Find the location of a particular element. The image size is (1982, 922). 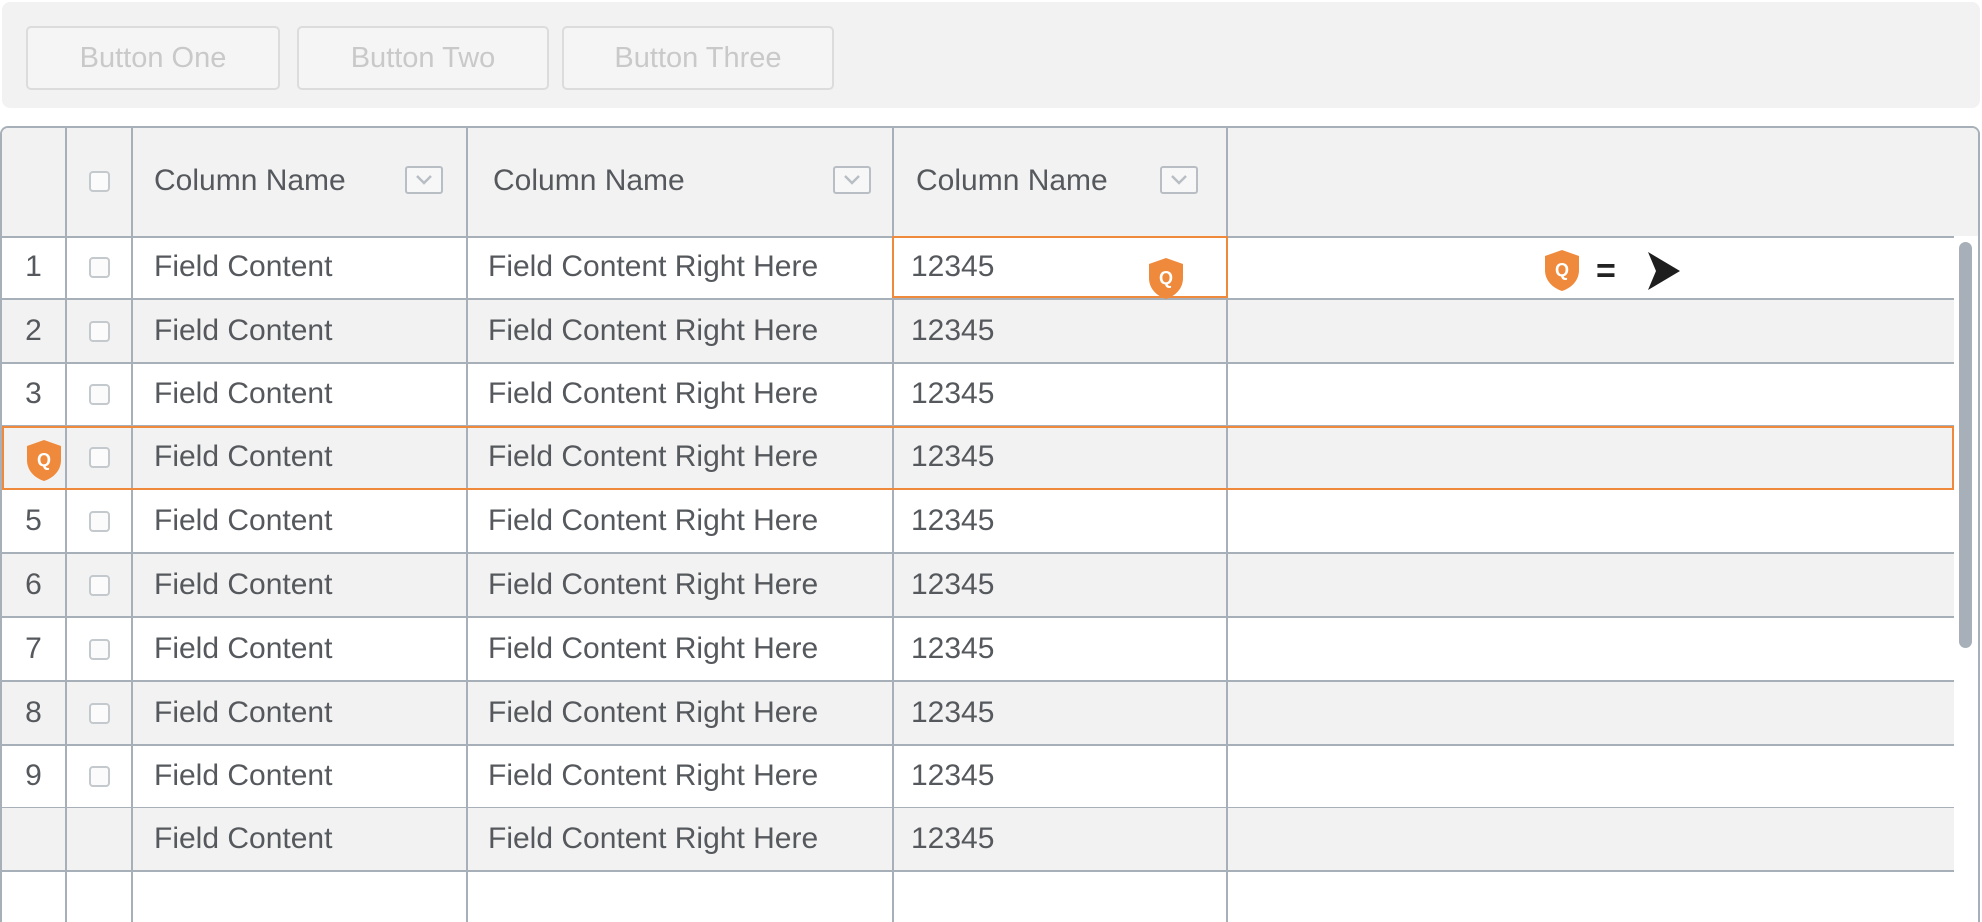

row-number: 2 is located at coordinates (33, 330).